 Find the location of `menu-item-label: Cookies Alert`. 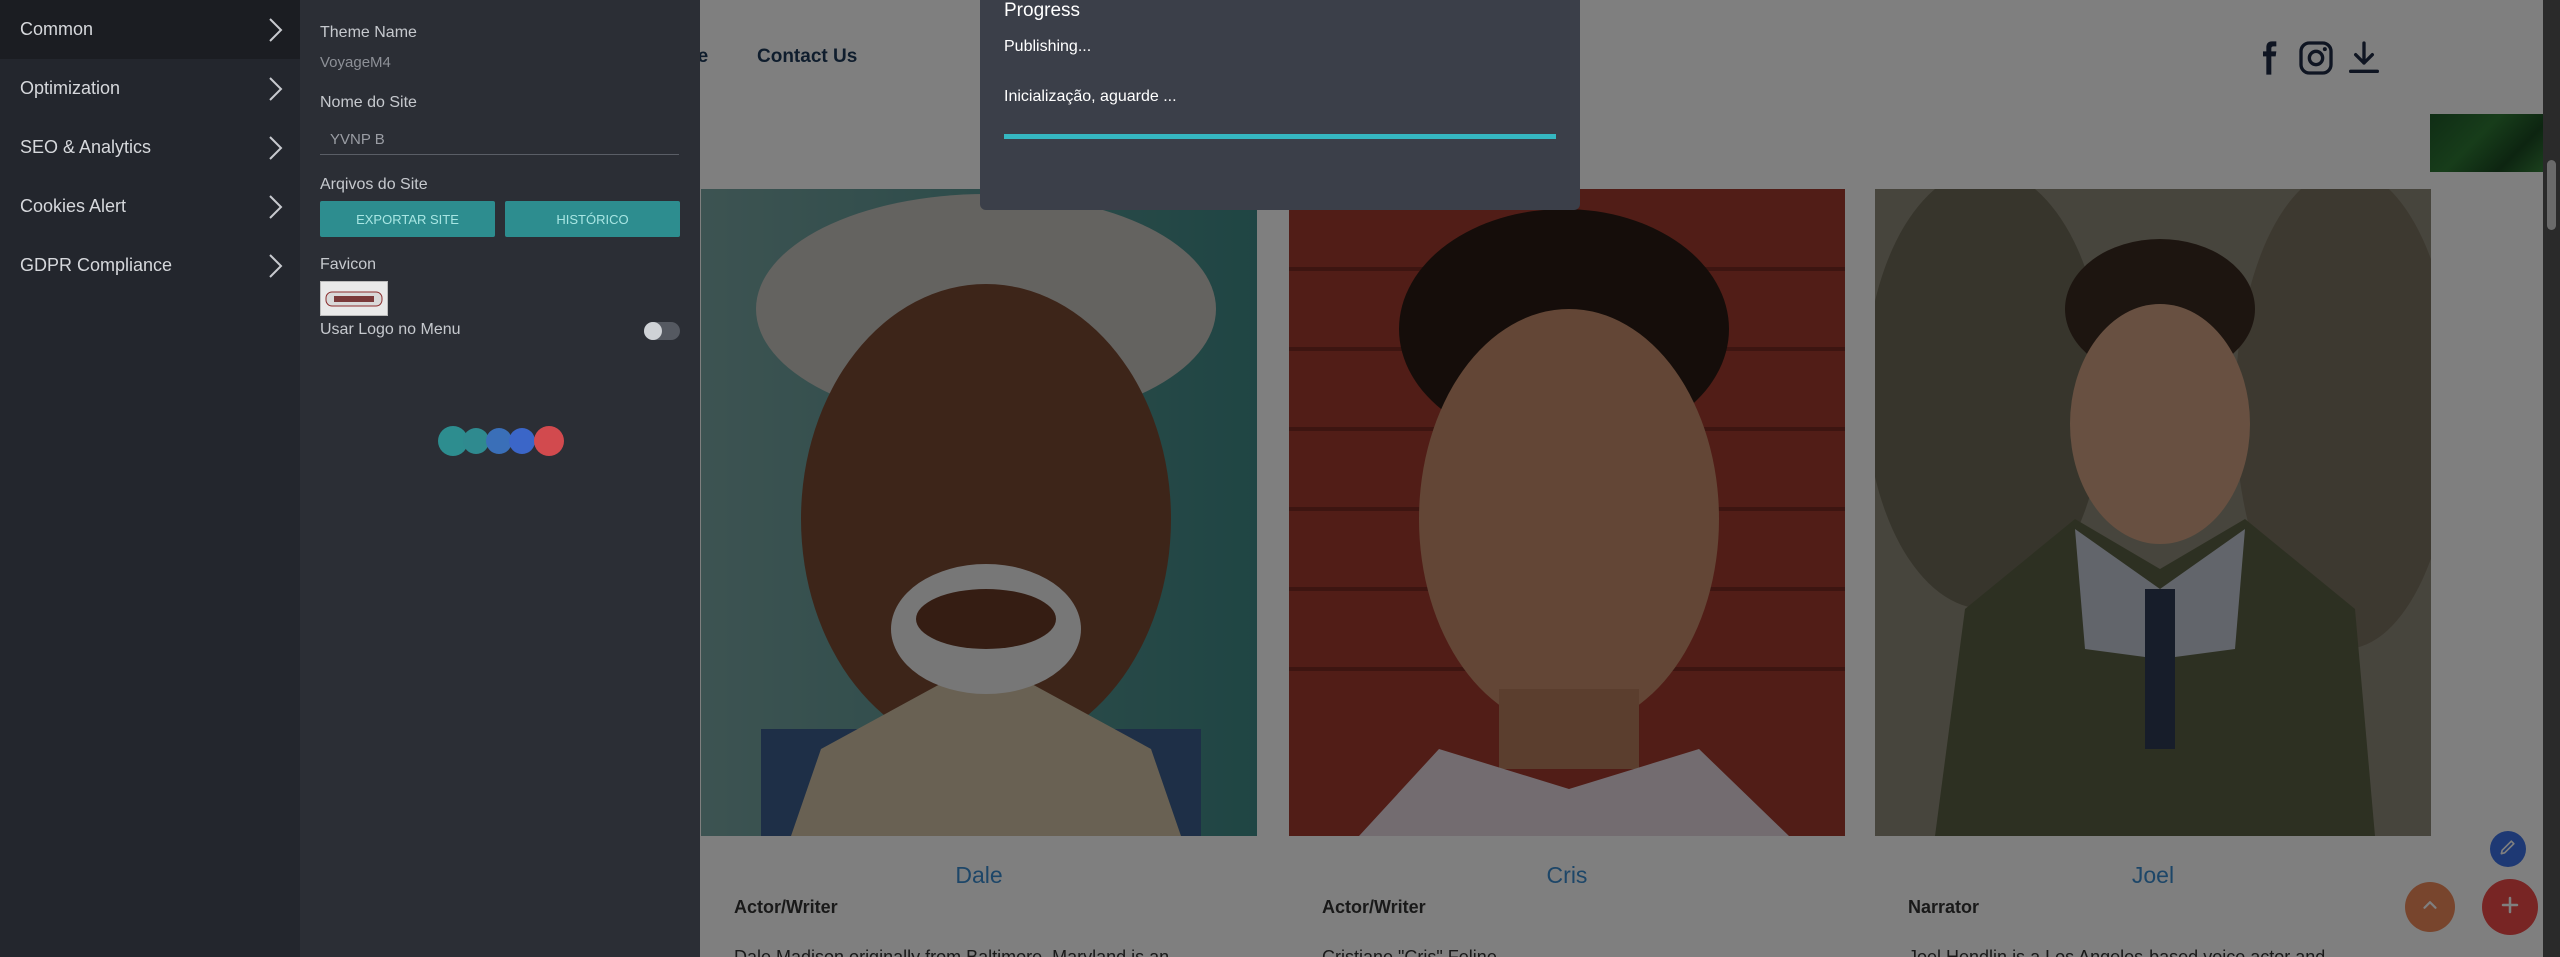

menu-item-label: Cookies Alert is located at coordinates (73, 206).